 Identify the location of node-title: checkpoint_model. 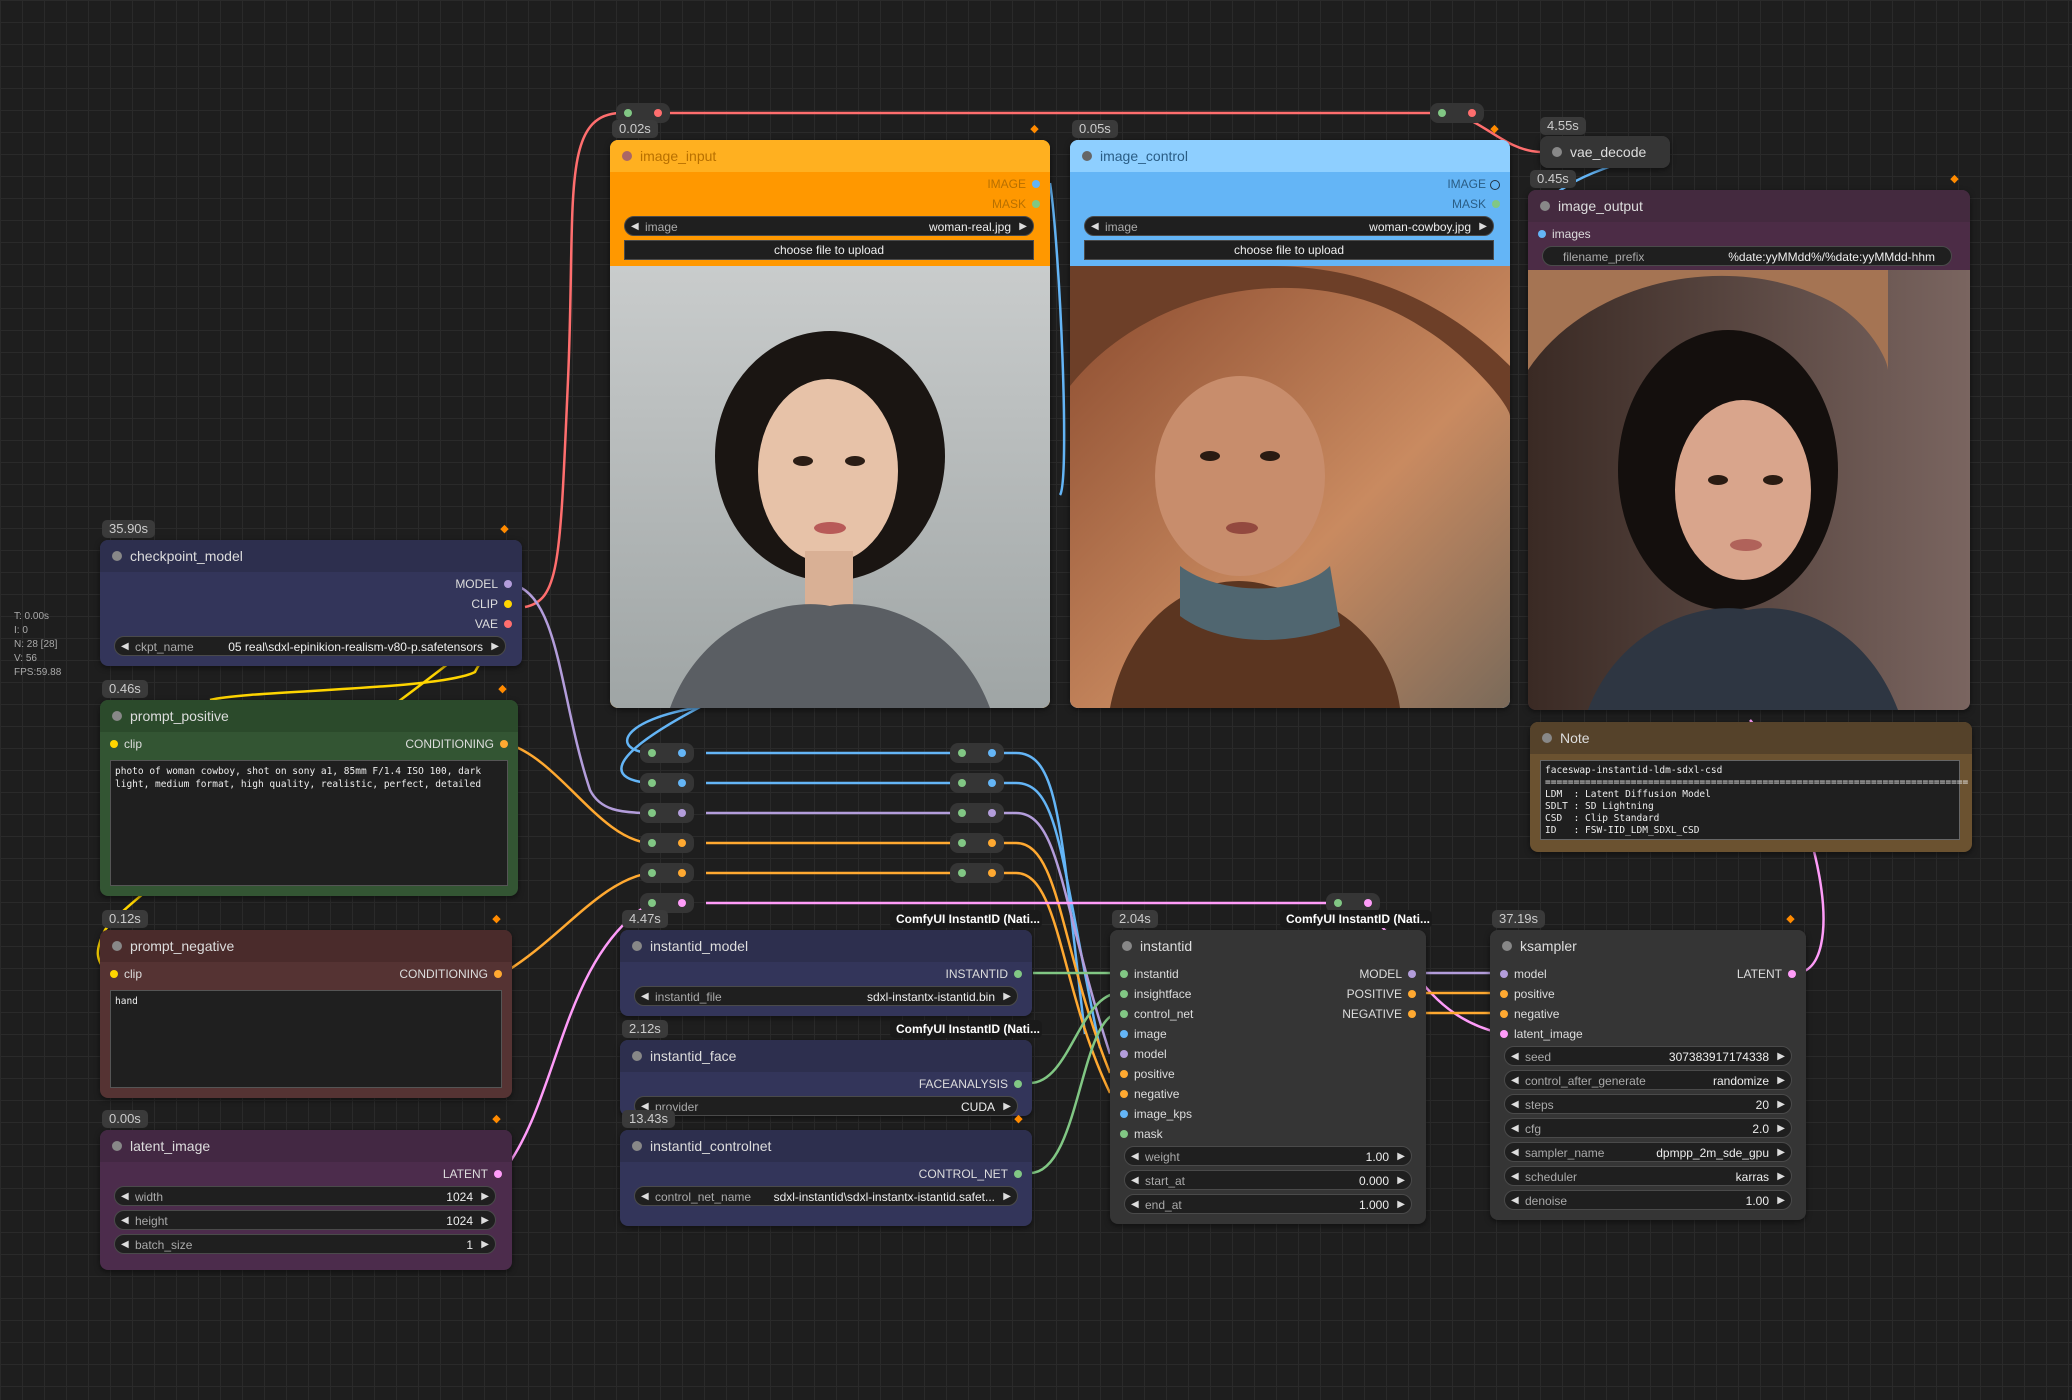
(311, 556).